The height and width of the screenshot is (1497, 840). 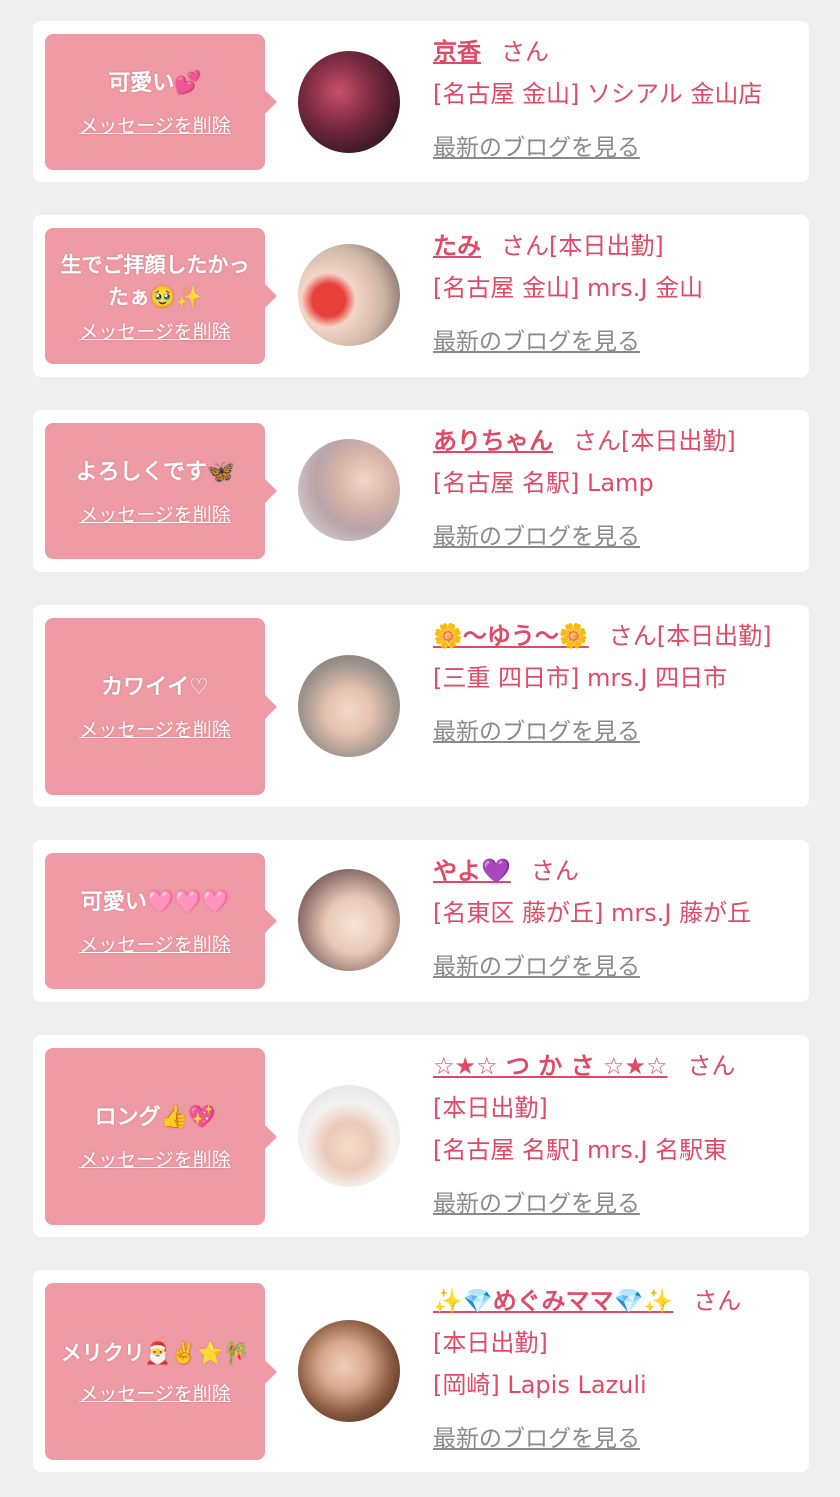 What do you see at coordinates (155, 1353) in the screenshot?
I see `message-text: メリクリ🎅✌️⭐️🎋` at bounding box center [155, 1353].